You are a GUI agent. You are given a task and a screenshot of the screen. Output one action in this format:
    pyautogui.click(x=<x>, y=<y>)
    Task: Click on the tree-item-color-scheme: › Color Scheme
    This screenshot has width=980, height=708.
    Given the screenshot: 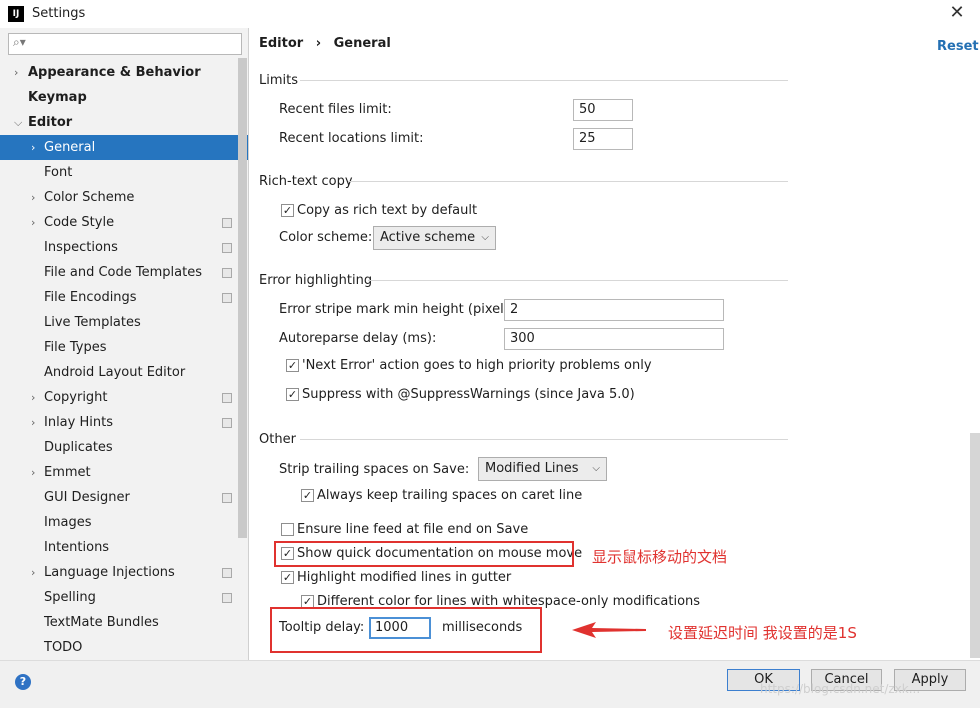 What is the action you would take?
    pyautogui.click(x=124, y=197)
    